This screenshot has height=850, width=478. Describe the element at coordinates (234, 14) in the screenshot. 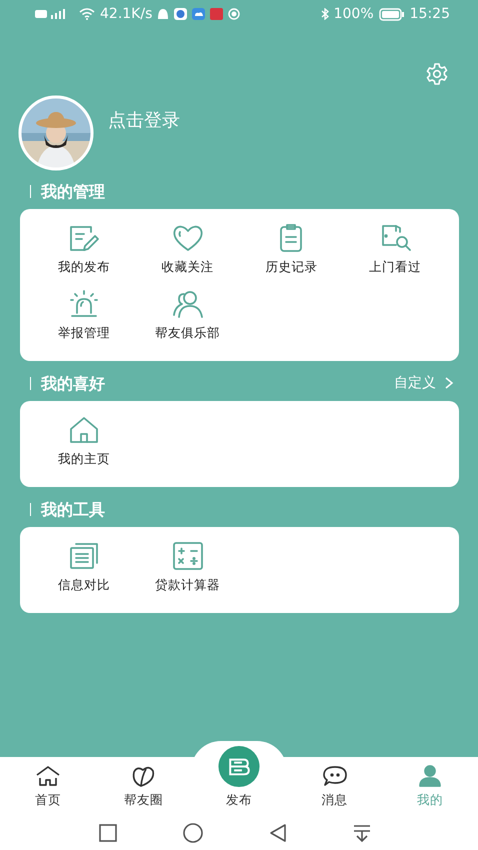

I see `record-icon` at that location.